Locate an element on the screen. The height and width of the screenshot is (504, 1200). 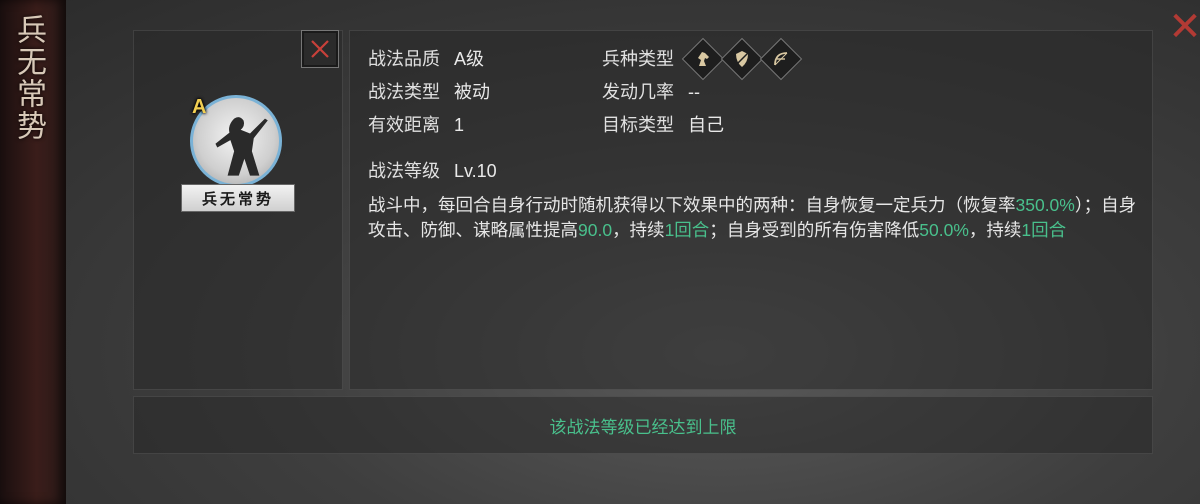
troop-row: 兵种类型 is located at coordinates (702, 59).